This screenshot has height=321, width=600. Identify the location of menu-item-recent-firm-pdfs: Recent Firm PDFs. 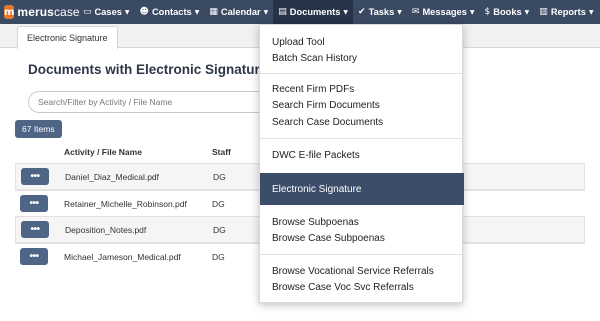
(362, 89).